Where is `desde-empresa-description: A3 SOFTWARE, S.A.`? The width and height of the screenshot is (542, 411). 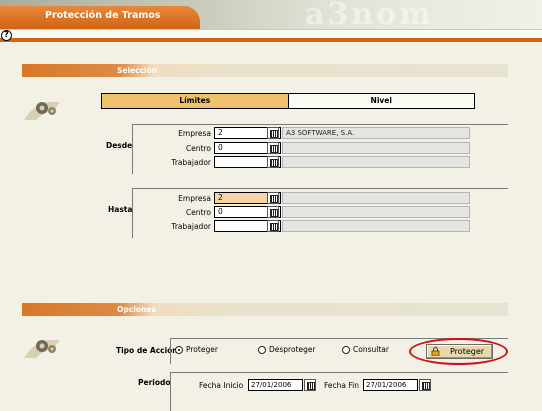 desde-empresa-description: A3 SOFTWARE, S.A. is located at coordinates (376, 133).